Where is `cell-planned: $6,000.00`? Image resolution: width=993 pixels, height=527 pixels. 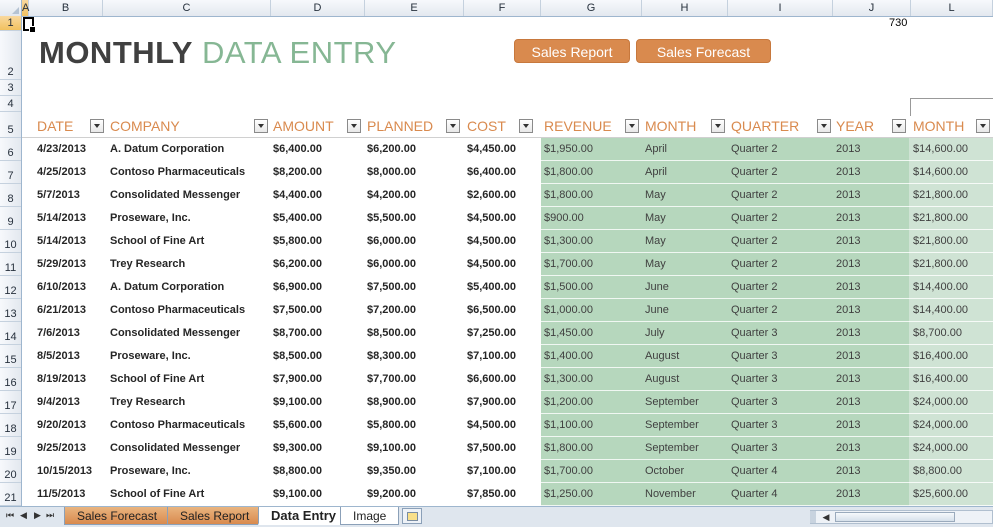
cell-planned: $6,000.00 is located at coordinates (391, 264).